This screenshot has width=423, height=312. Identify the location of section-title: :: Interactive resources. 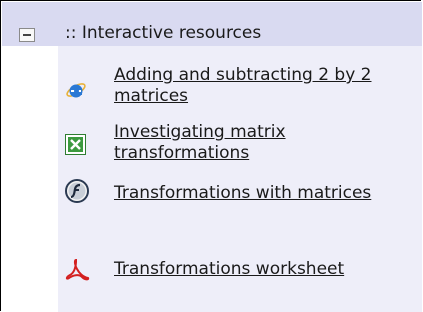
(163, 33).